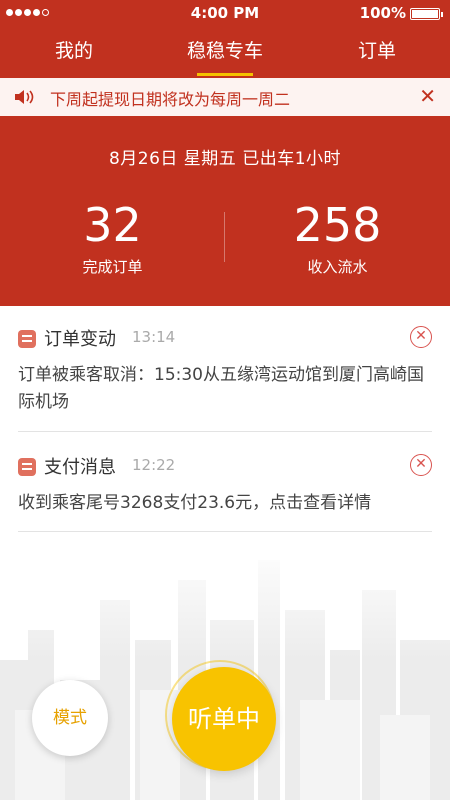 The width and height of the screenshot is (450, 800). Describe the element at coordinates (74, 49) in the screenshot. I see `tab-mine: 我的` at that location.